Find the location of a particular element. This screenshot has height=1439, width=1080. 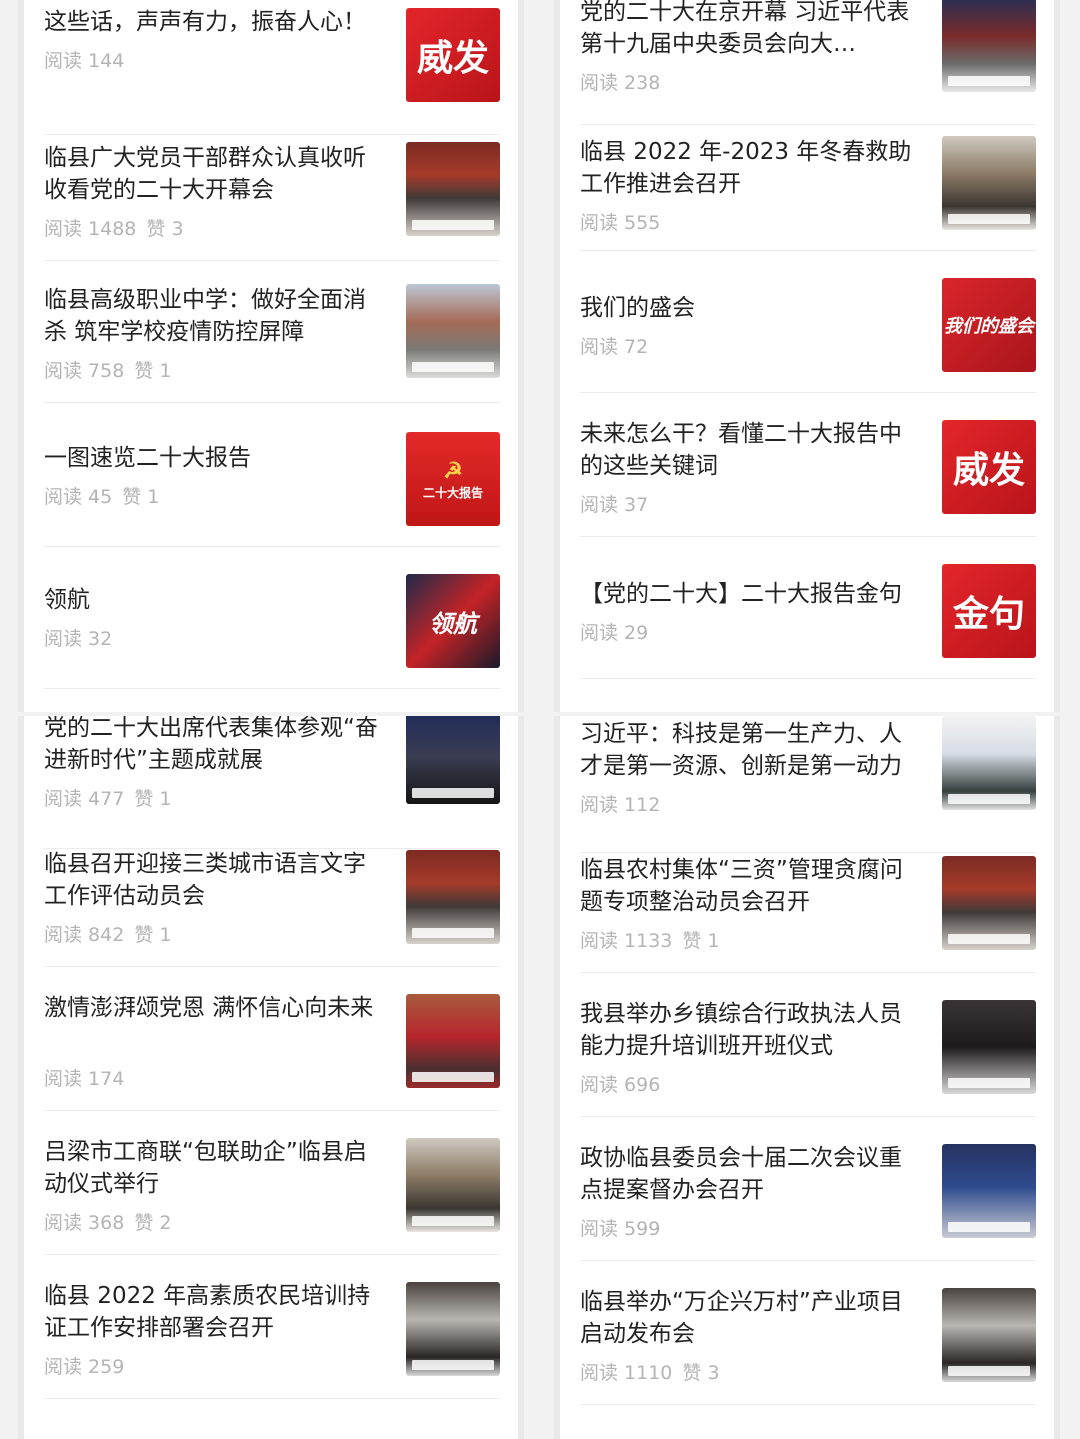

read-count: 阅读 174 is located at coordinates (84, 1079).